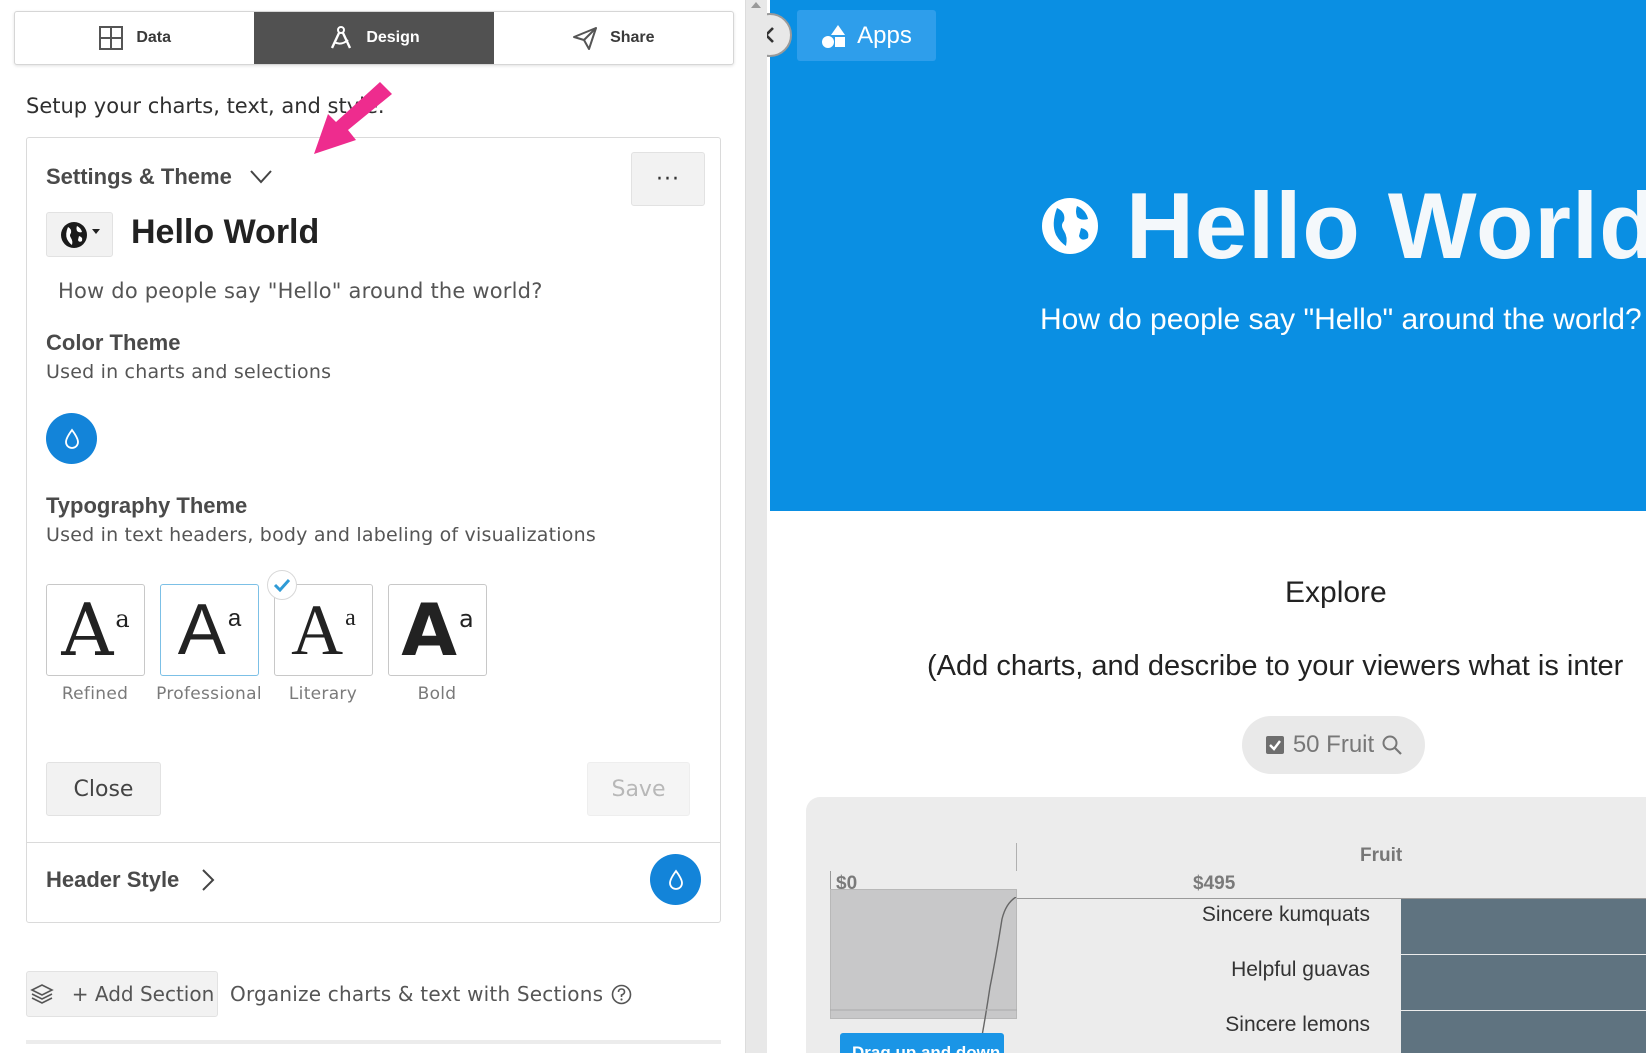 The image size is (1646, 1053). What do you see at coordinates (1297, 1024) in the screenshot?
I see `chart-row-label: Sincere lemons` at bounding box center [1297, 1024].